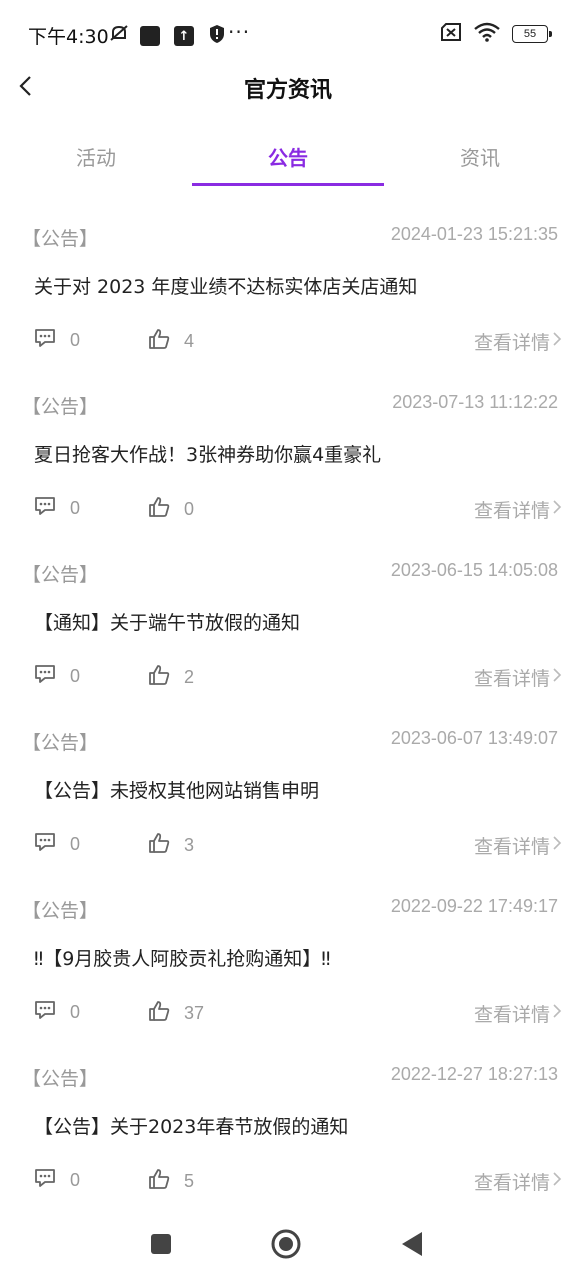 This screenshot has height=1280, width=576. What do you see at coordinates (288, 1015) in the screenshot?
I see `item-footer: 0 37 查看详情` at bounding box center [288, 1015].